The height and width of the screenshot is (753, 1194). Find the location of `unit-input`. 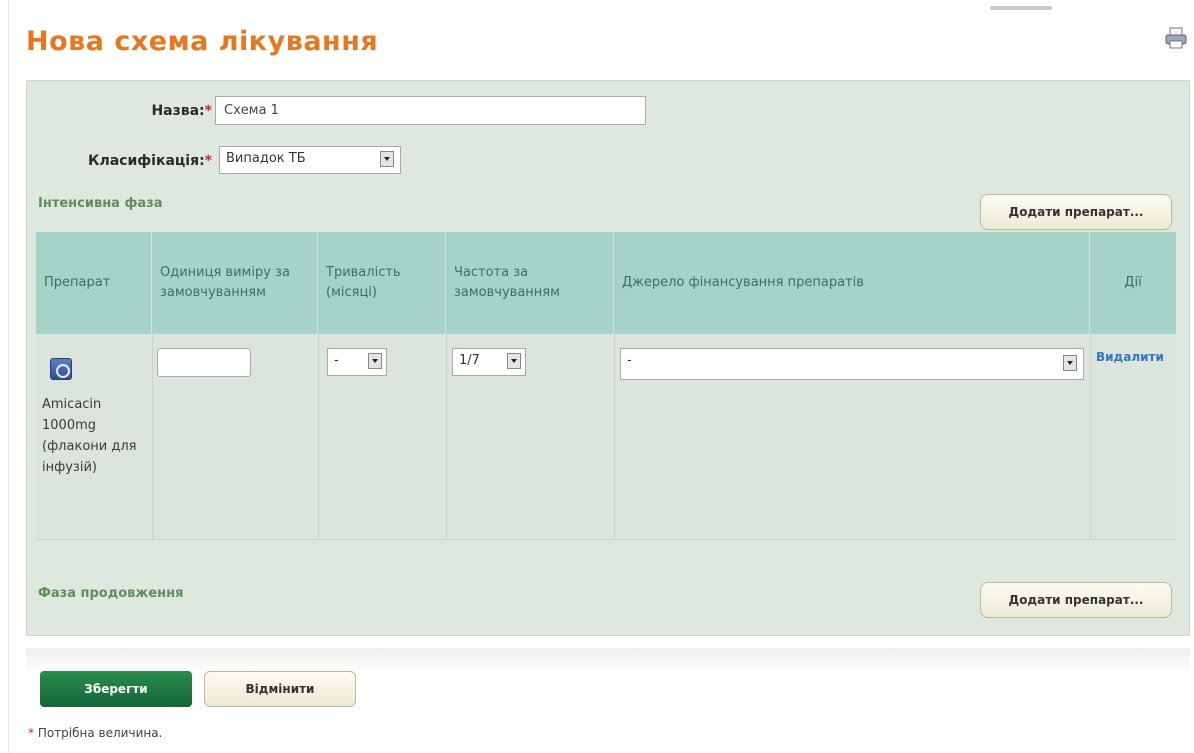

unit-input is located at coordinates (204, 362).